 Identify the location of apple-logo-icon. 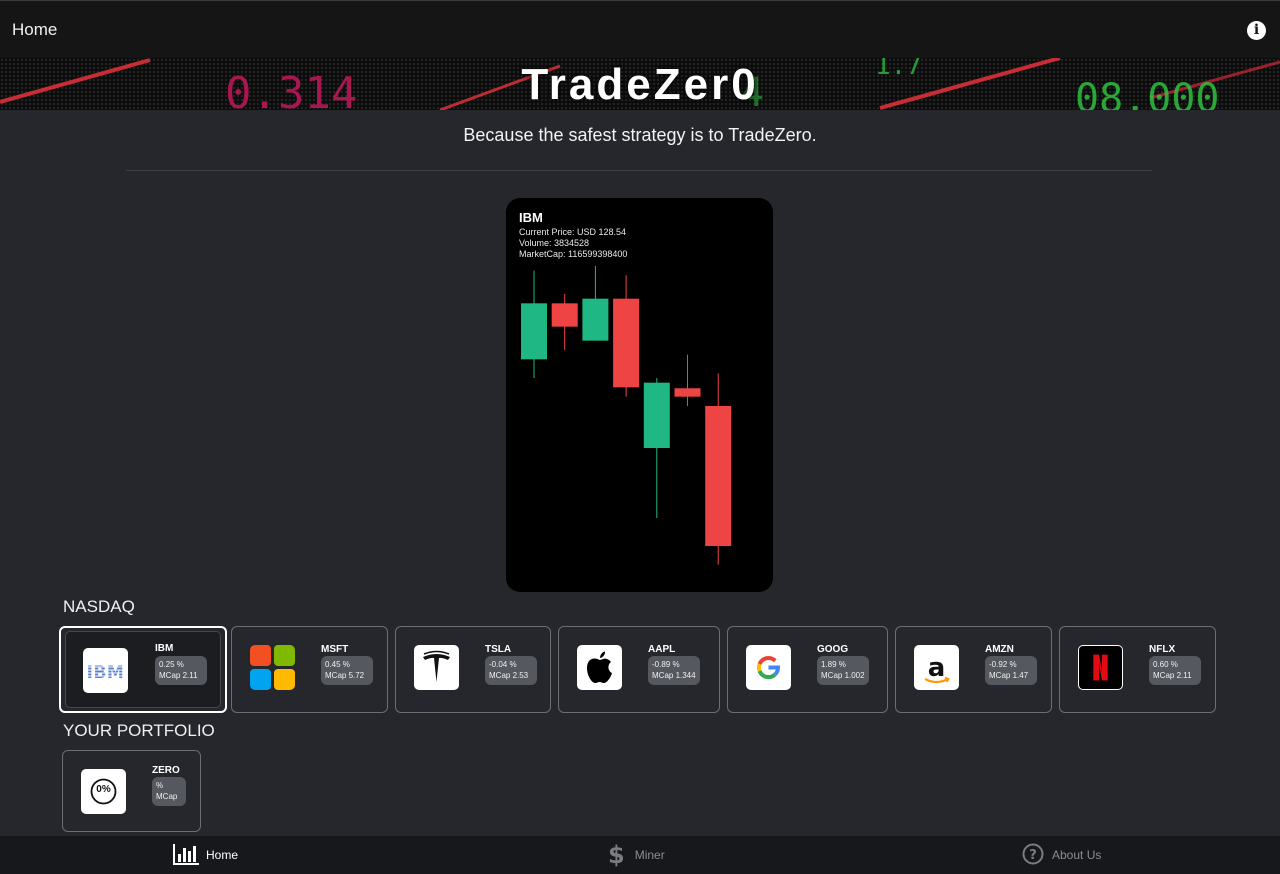
(599, 667).